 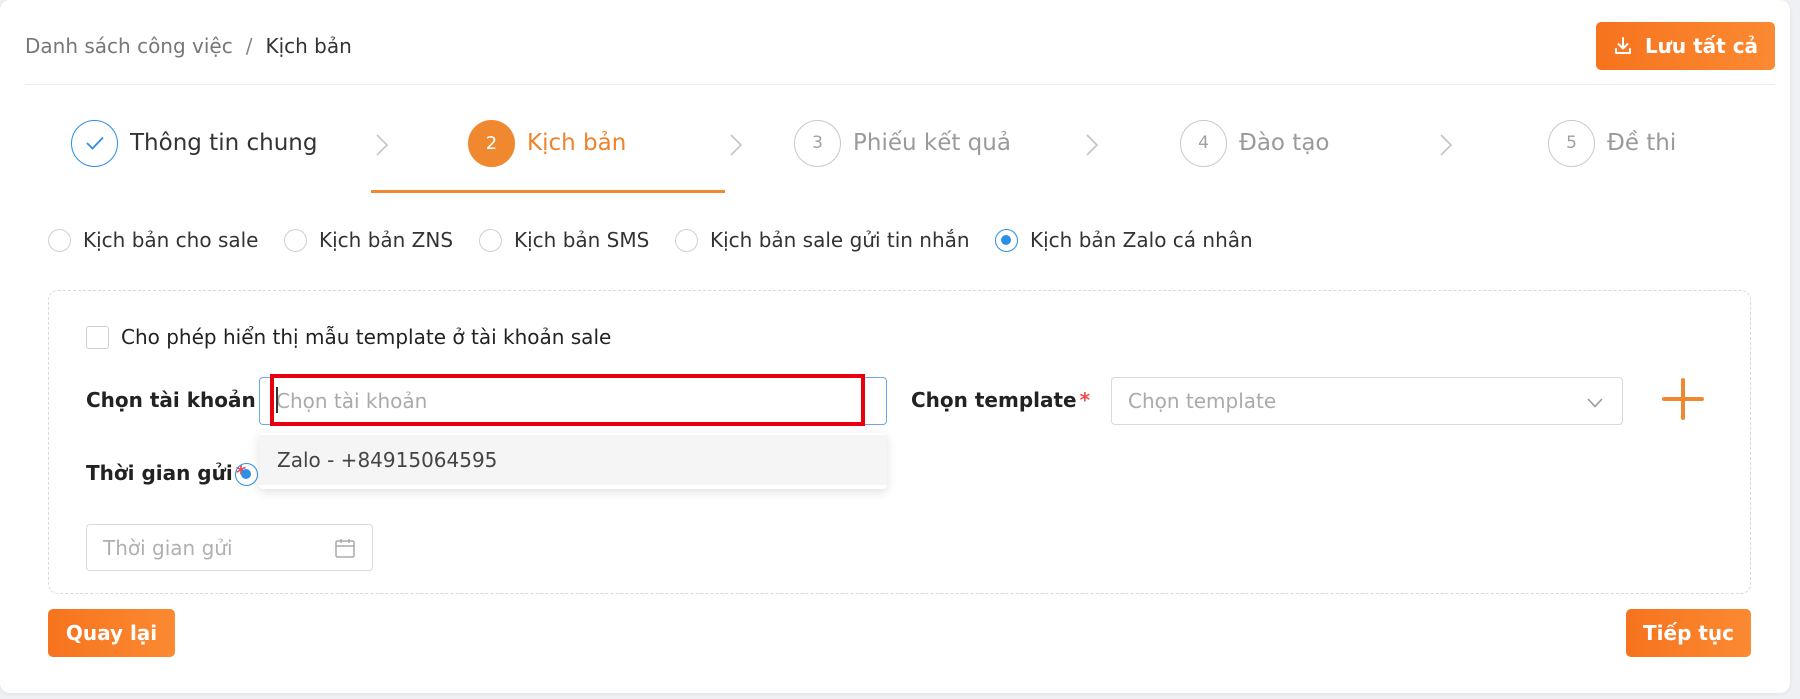 I want to click on header-divider, so click(x=900, y=84).